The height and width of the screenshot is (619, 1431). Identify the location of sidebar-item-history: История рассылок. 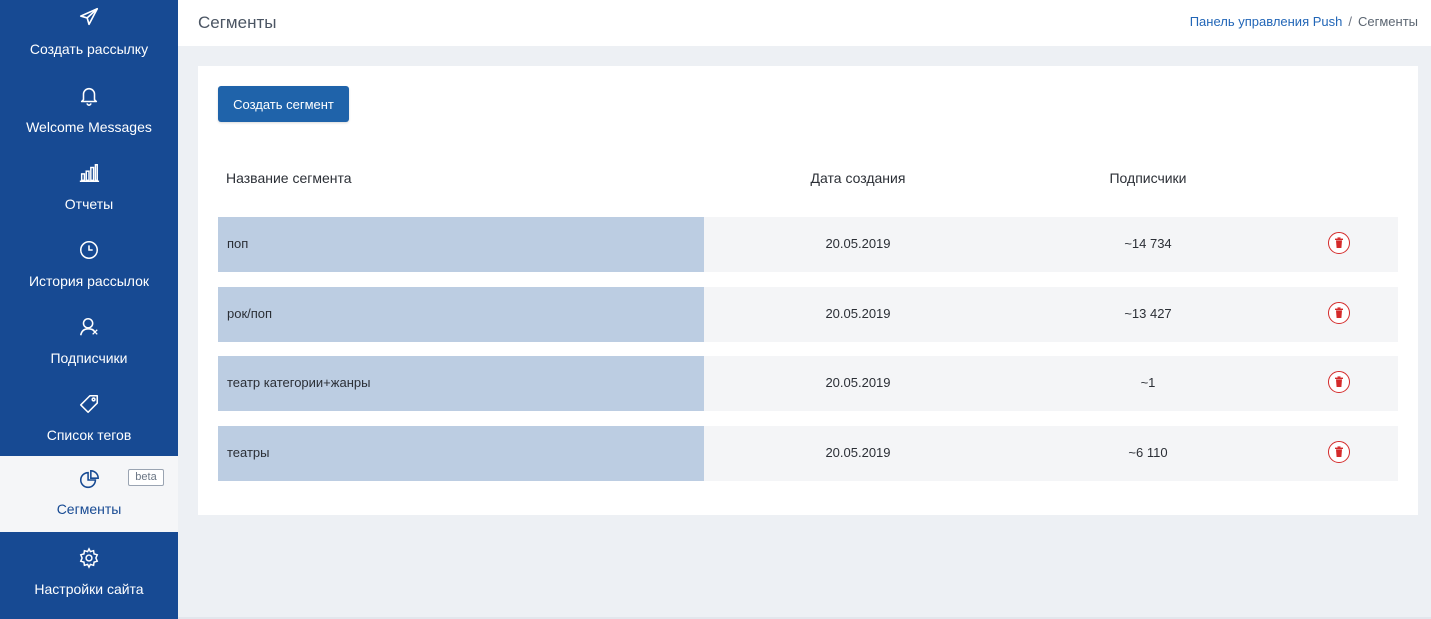
(89, 270).